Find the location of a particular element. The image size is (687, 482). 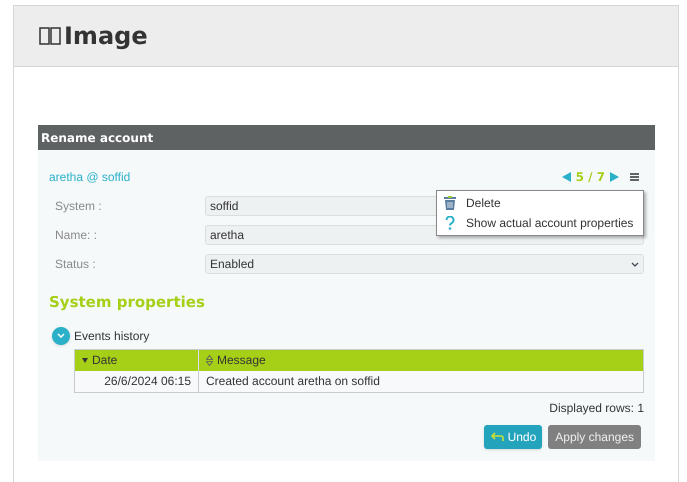

section-title: System properties is located at coordinates (127, 302).